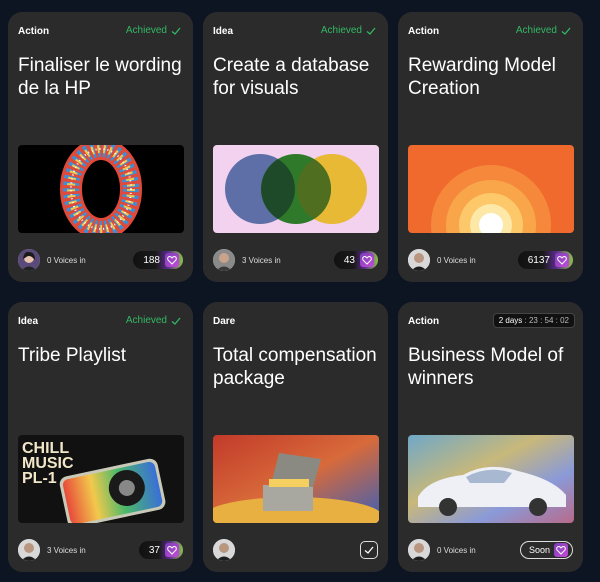 Image resolution: width=600 pixels, height=582 pixels. I want to click on chill-music-image: CHILL MUSIC PL-1, so click(101, 479).